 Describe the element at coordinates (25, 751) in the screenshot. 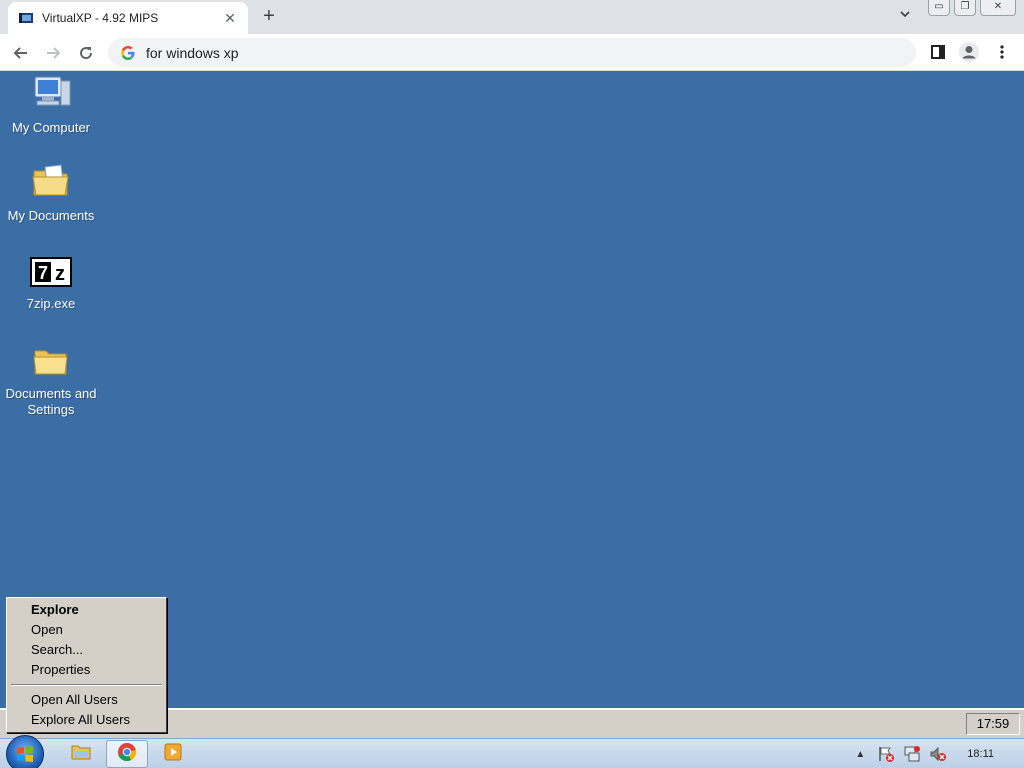

I see `windows-start-orb-icon` at that location.